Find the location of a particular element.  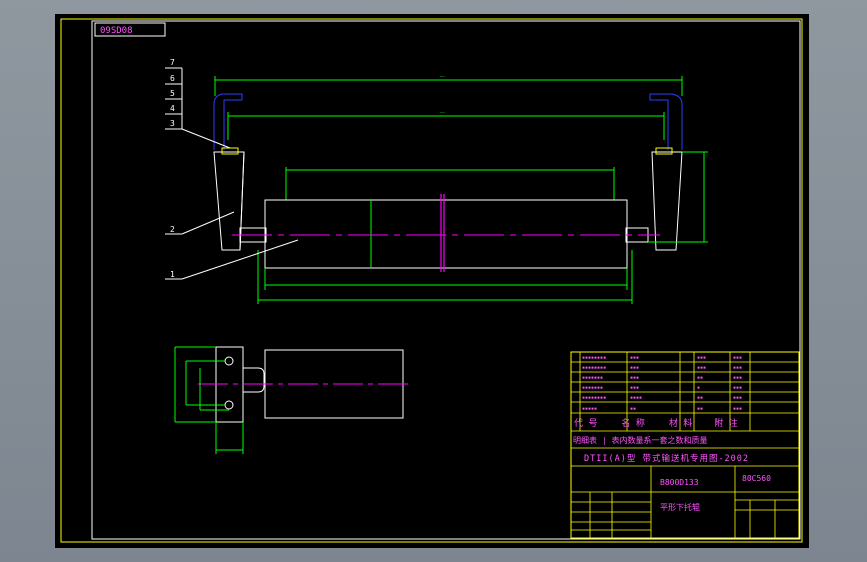

balloon-4: 4 is located at coordinates (172, 108).